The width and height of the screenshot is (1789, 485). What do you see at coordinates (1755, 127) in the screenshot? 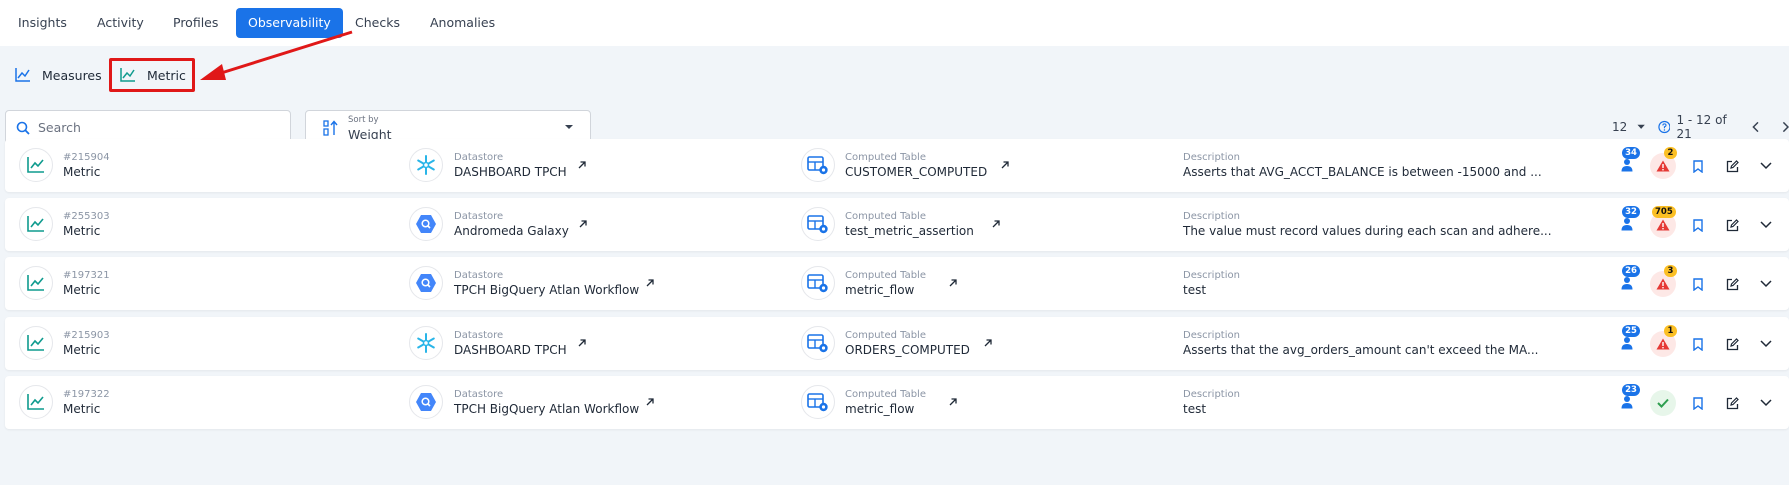
I see `chevron-left-icon` at bounding box center [1755, 127].